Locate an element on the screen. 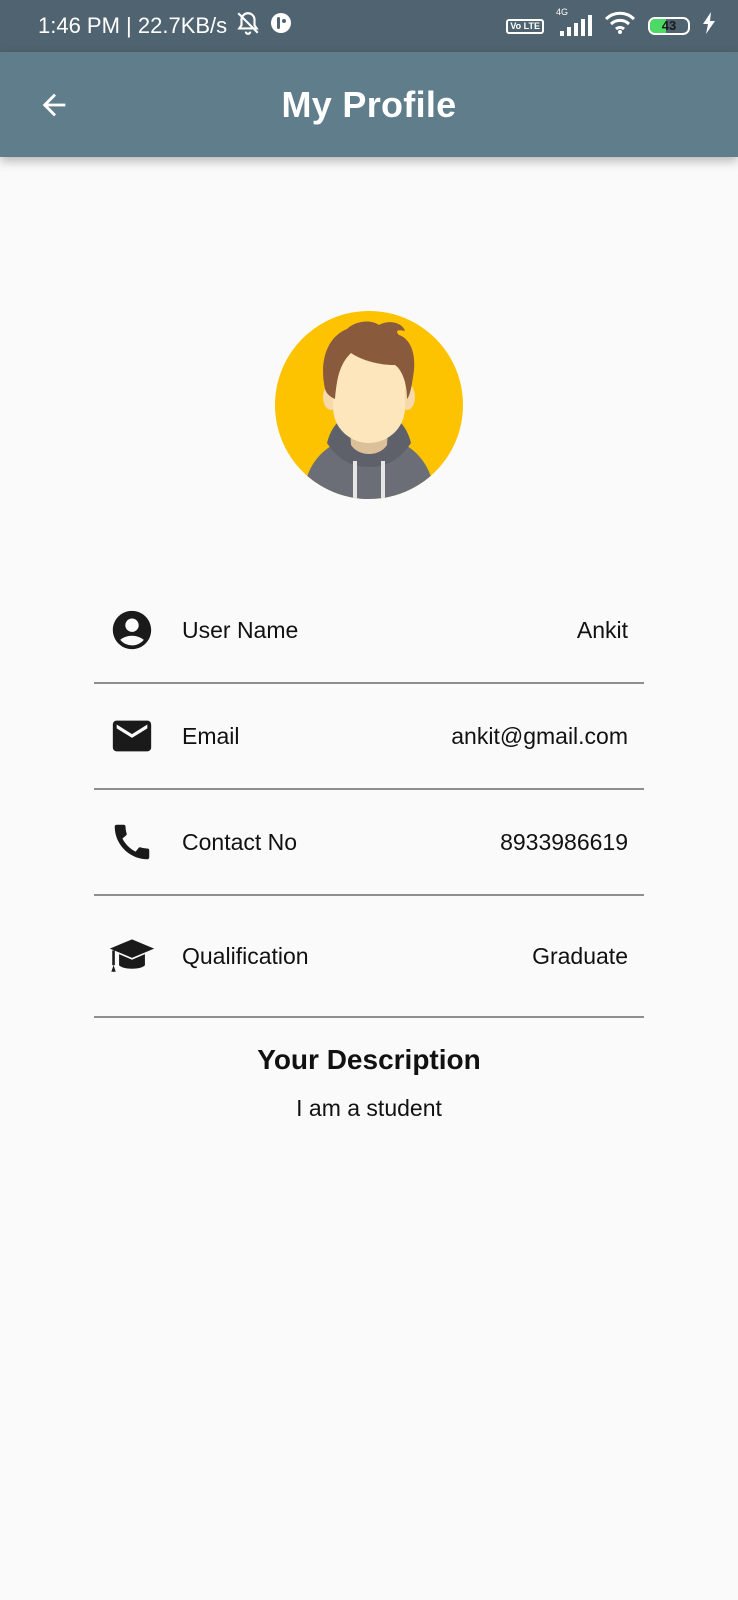 The height and width of the screenshot is (1600, 738). app-bar: My Profile is located at coordinates (369, 104).